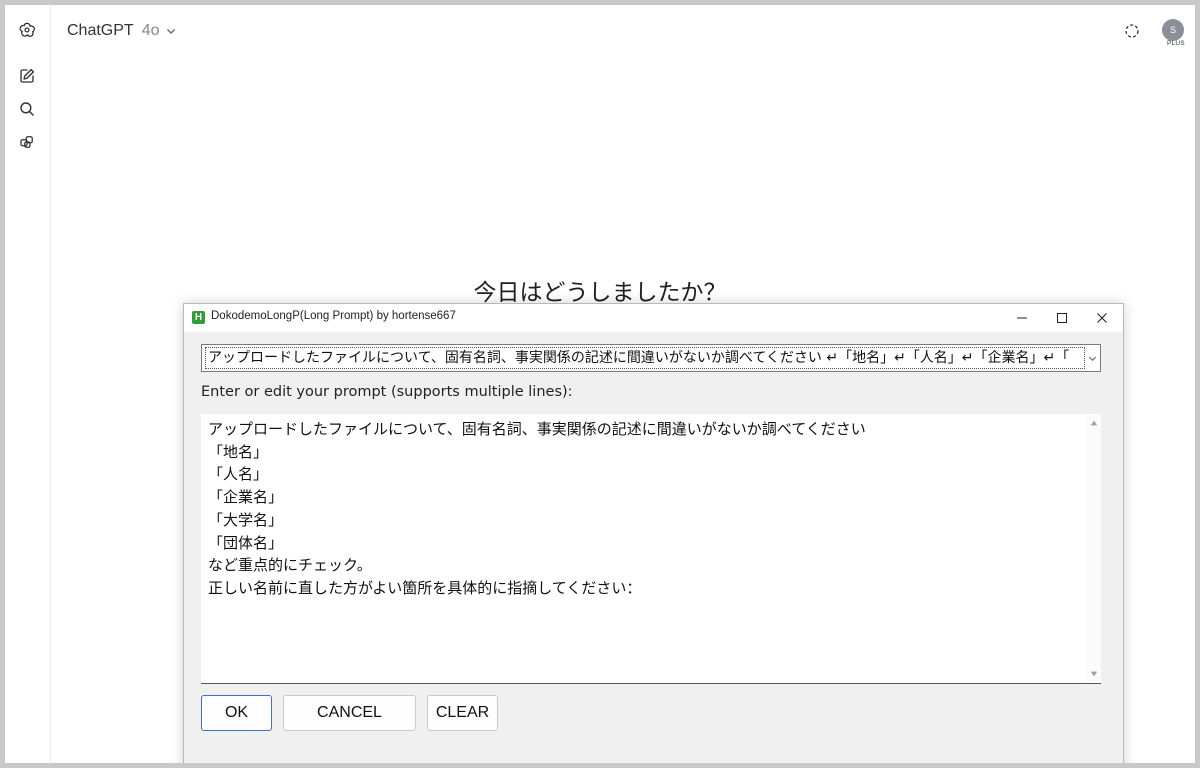  What do you see at coordinates (1173, 30) in the screenshot?
I see `avatar: S` at bounding box center [1173, 30].